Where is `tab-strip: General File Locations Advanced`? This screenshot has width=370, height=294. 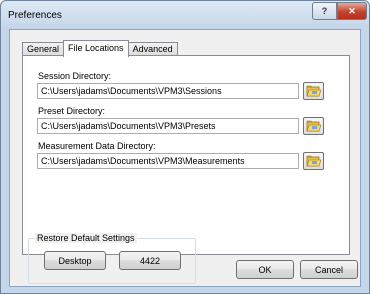 tab-strip: General File Locations Advanced is located at coordinates (100, 48).